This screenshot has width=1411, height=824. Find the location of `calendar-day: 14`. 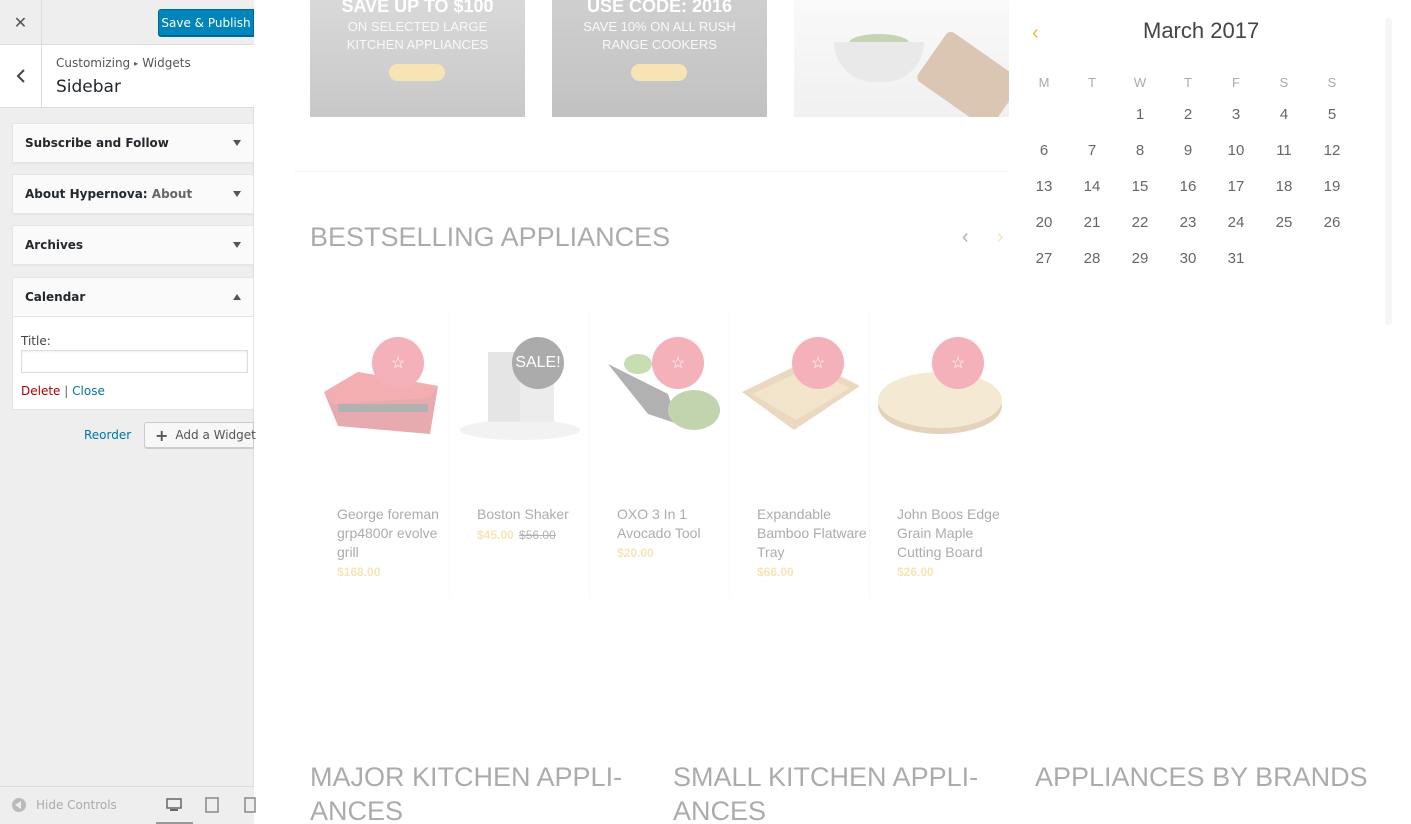

calendar-day: 14 is located at coordinates (1092, 186).